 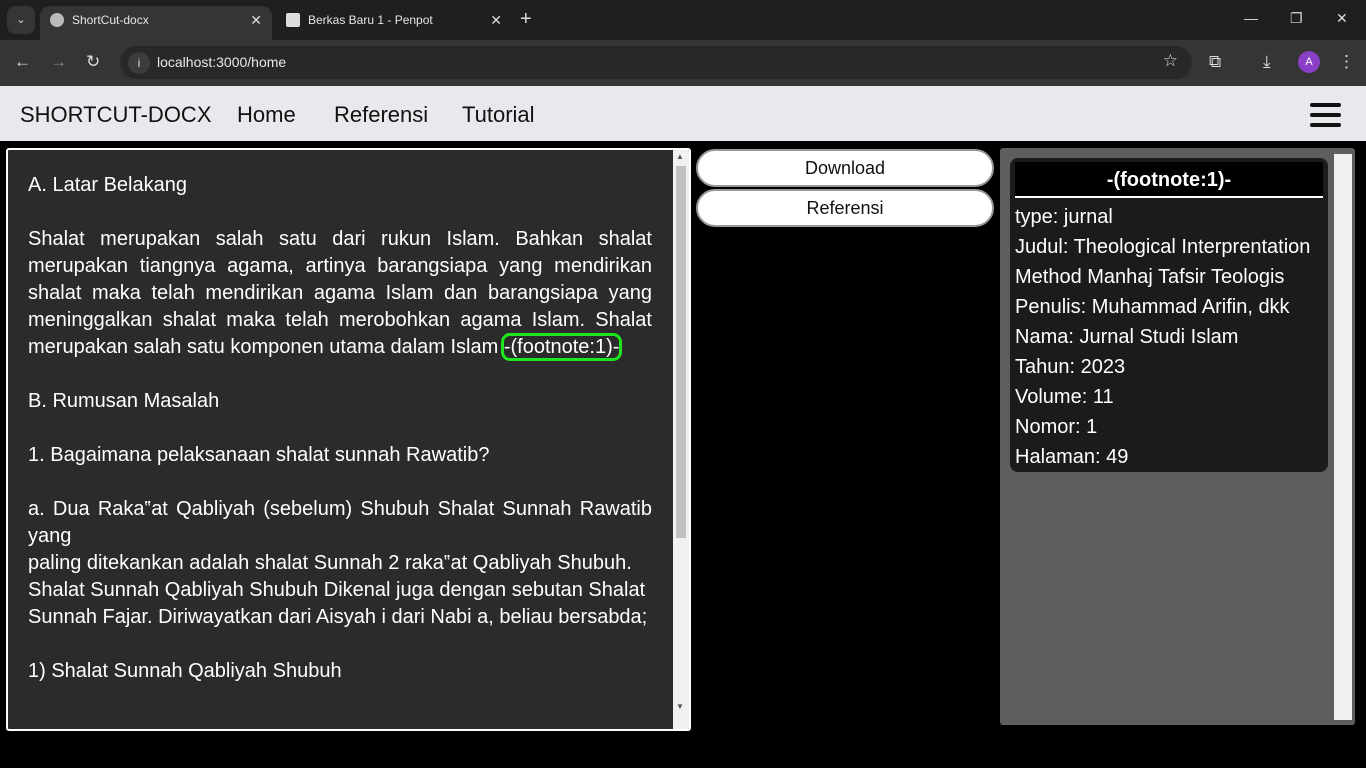 I want to click on close-window-icon: ✕, so click(x=1342, y=18).